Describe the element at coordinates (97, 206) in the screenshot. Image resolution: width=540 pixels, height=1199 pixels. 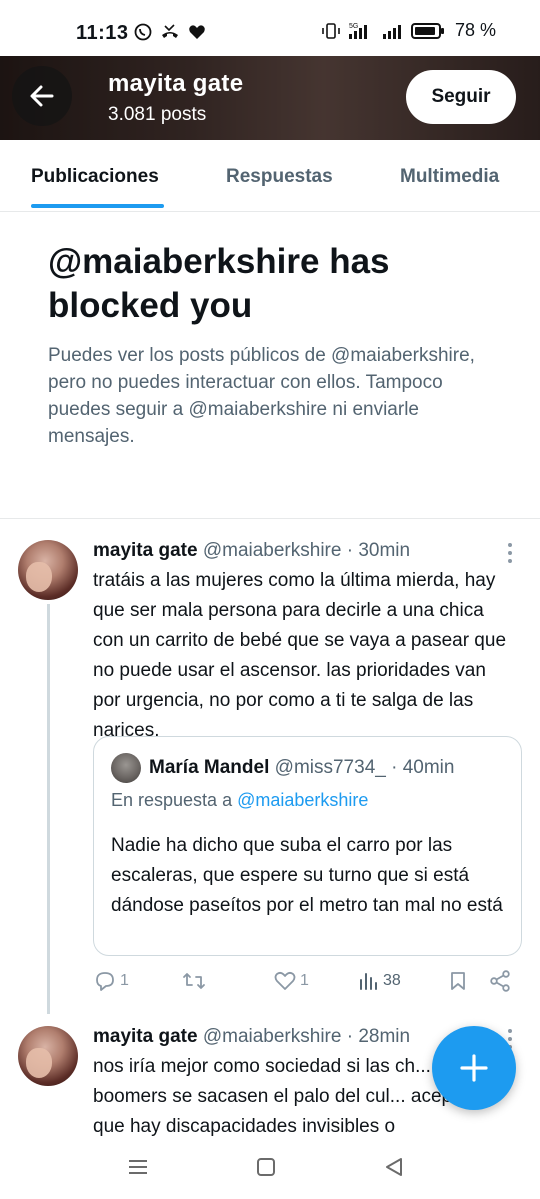
I see `active-tab-indicator` at that location.